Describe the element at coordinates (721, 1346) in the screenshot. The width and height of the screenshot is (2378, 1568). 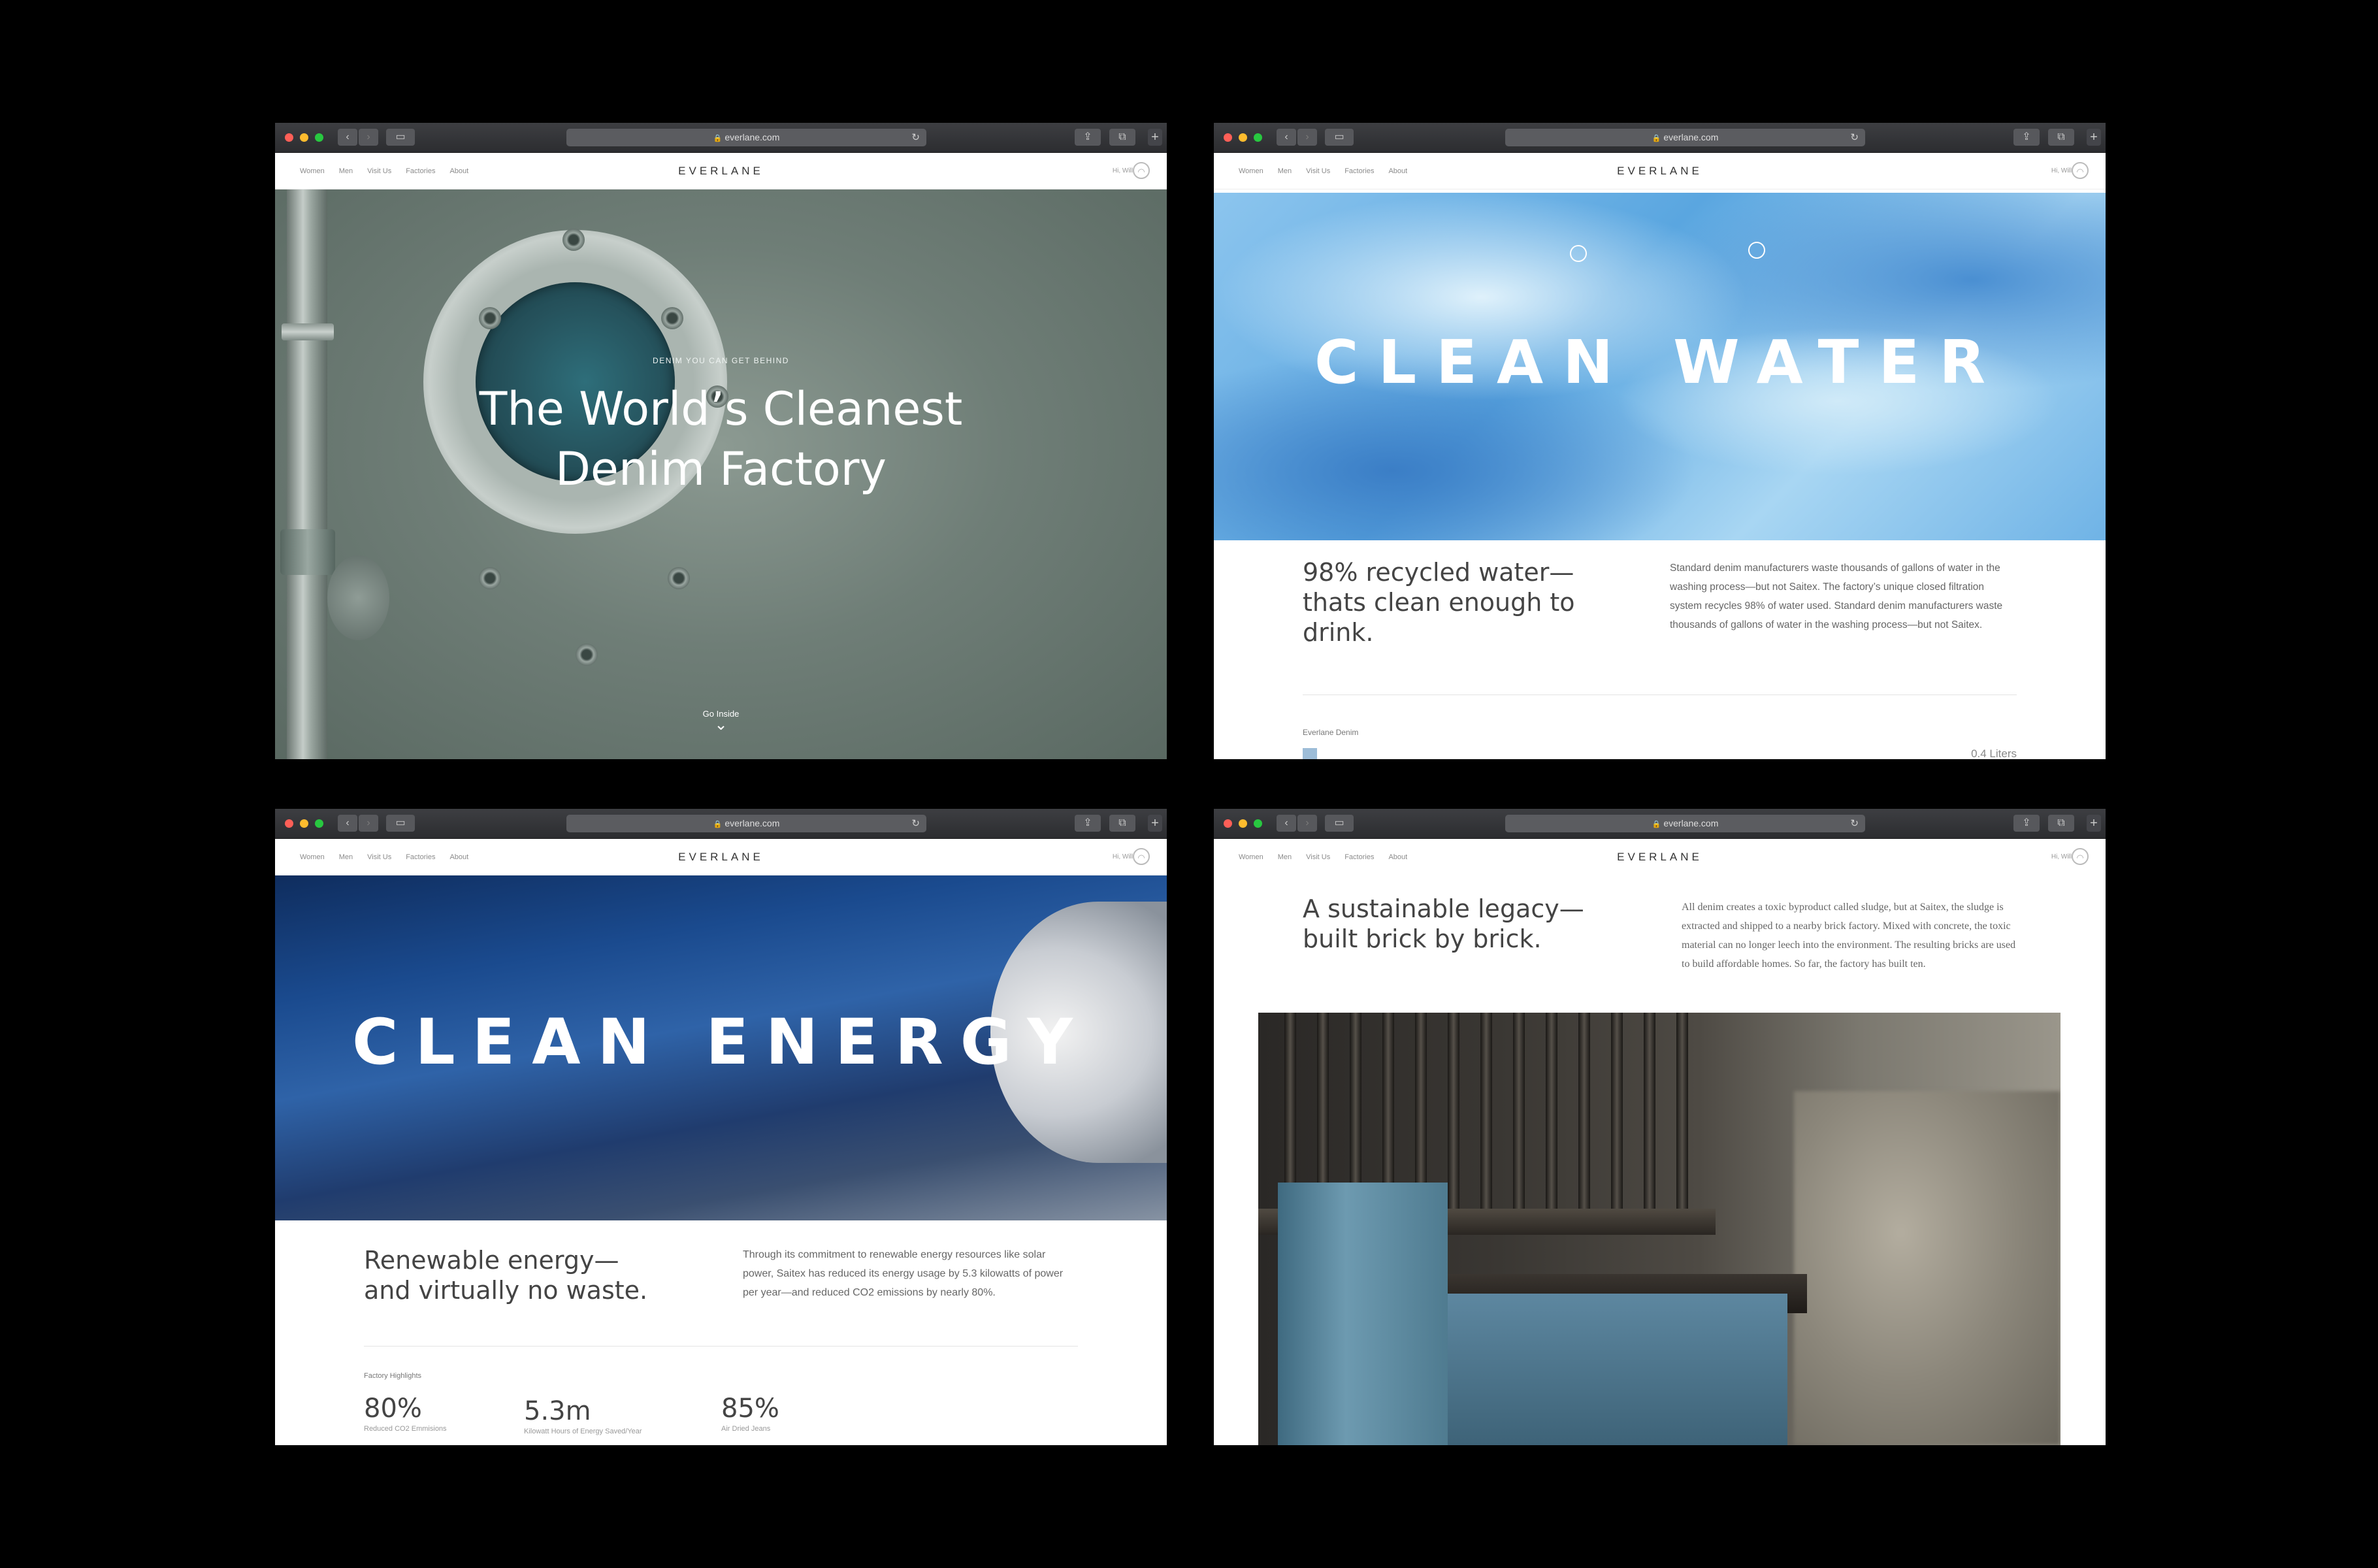
I see `divider` at that location.